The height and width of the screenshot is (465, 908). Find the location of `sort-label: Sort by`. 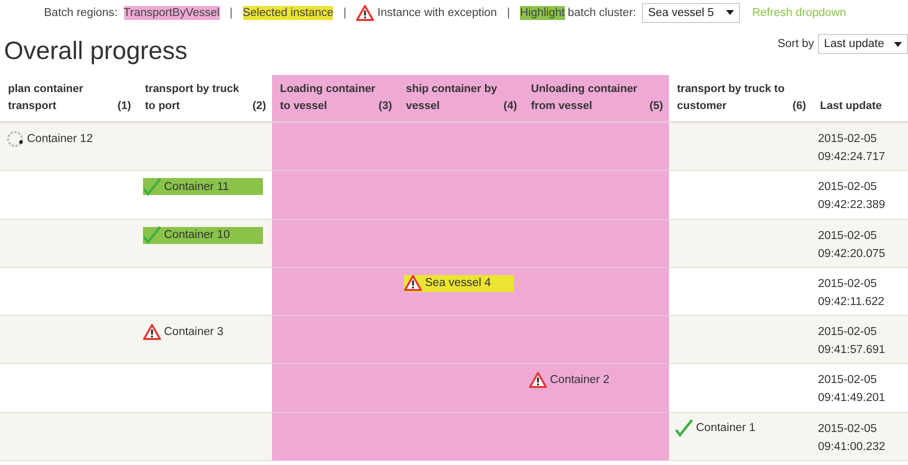

sort-label: Sort by is located at coordinates (796, 44).